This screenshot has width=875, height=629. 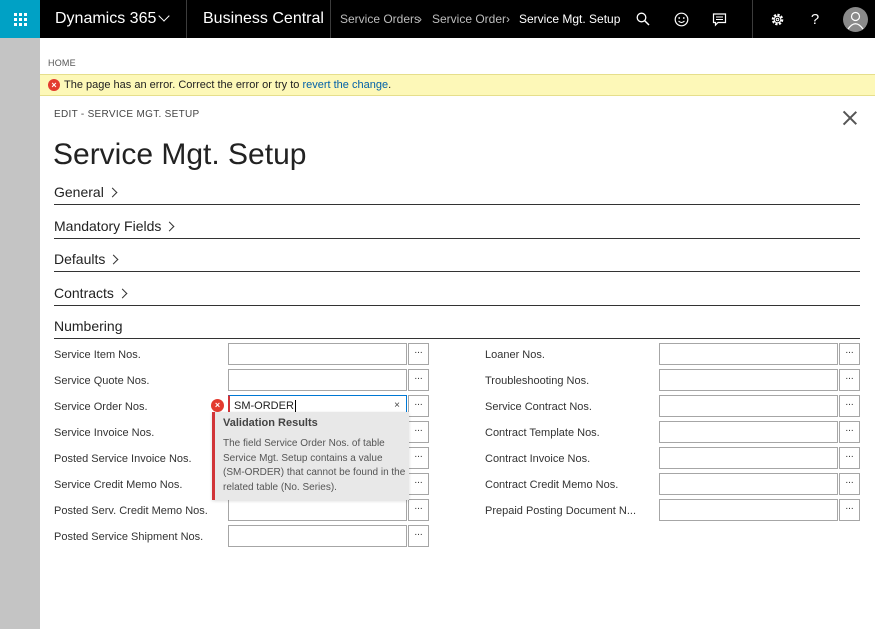 I want to click on close-button, so click(x=850, y=118).